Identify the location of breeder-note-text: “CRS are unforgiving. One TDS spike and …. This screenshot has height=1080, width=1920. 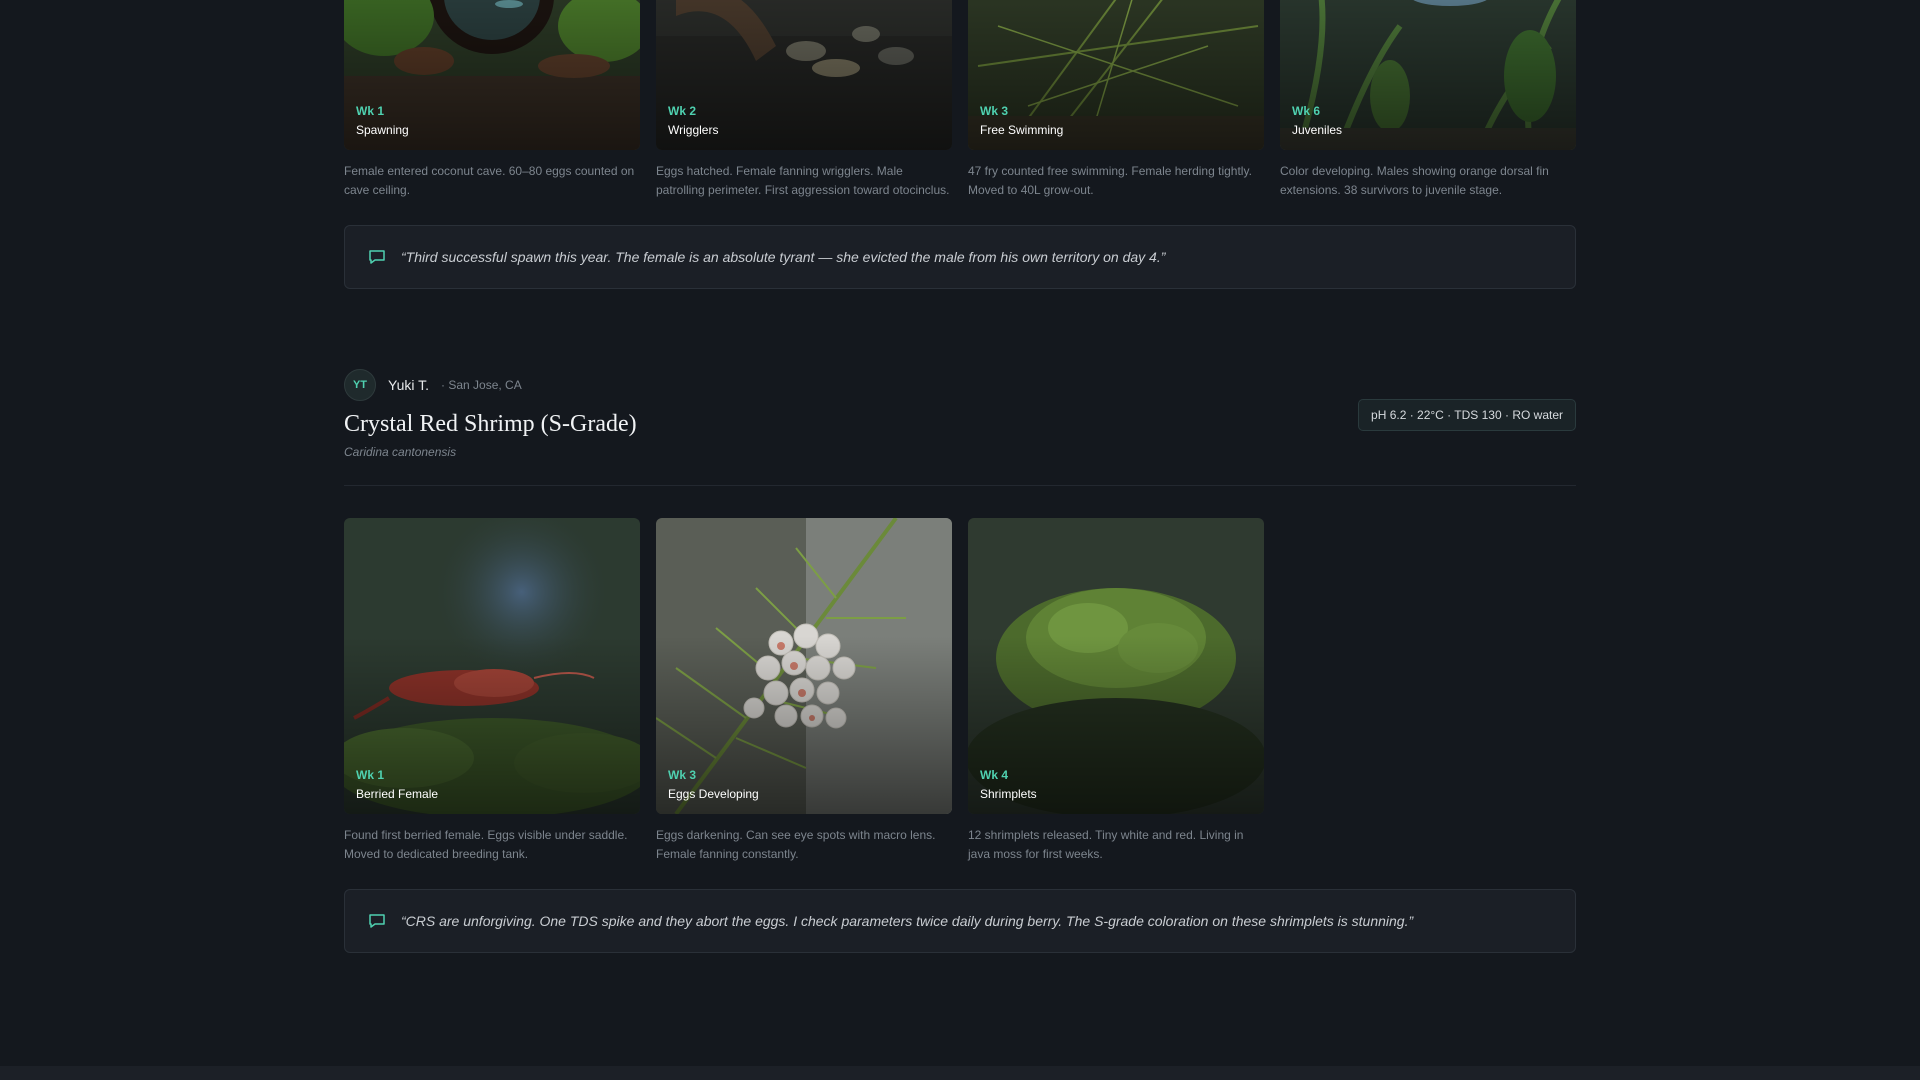
(907, 921).